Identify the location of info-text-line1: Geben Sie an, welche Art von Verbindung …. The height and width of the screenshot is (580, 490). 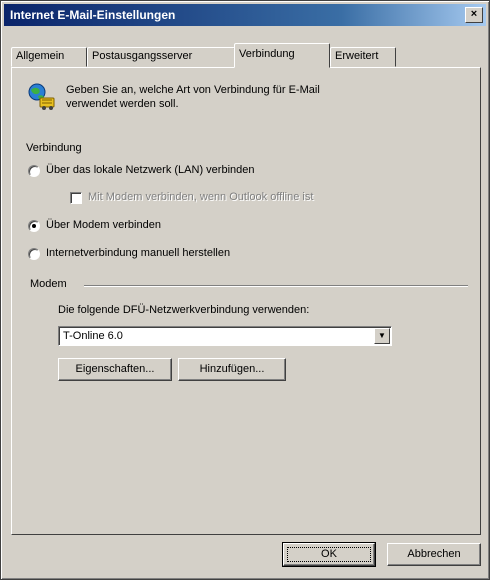
(193, 90).